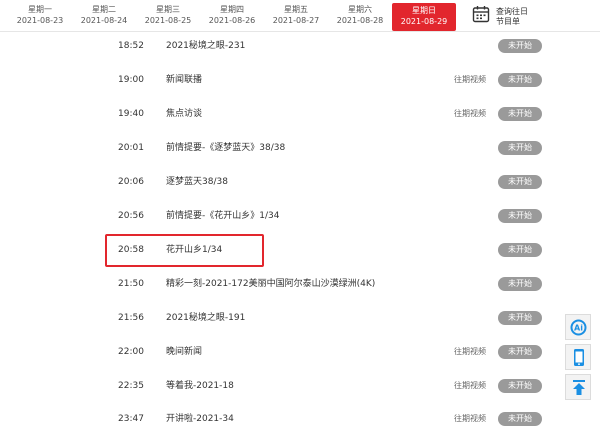  Describe the element at coordinates (232, 9) in the screenshot. I see `day-tab-weekday: 星期四` at that location.